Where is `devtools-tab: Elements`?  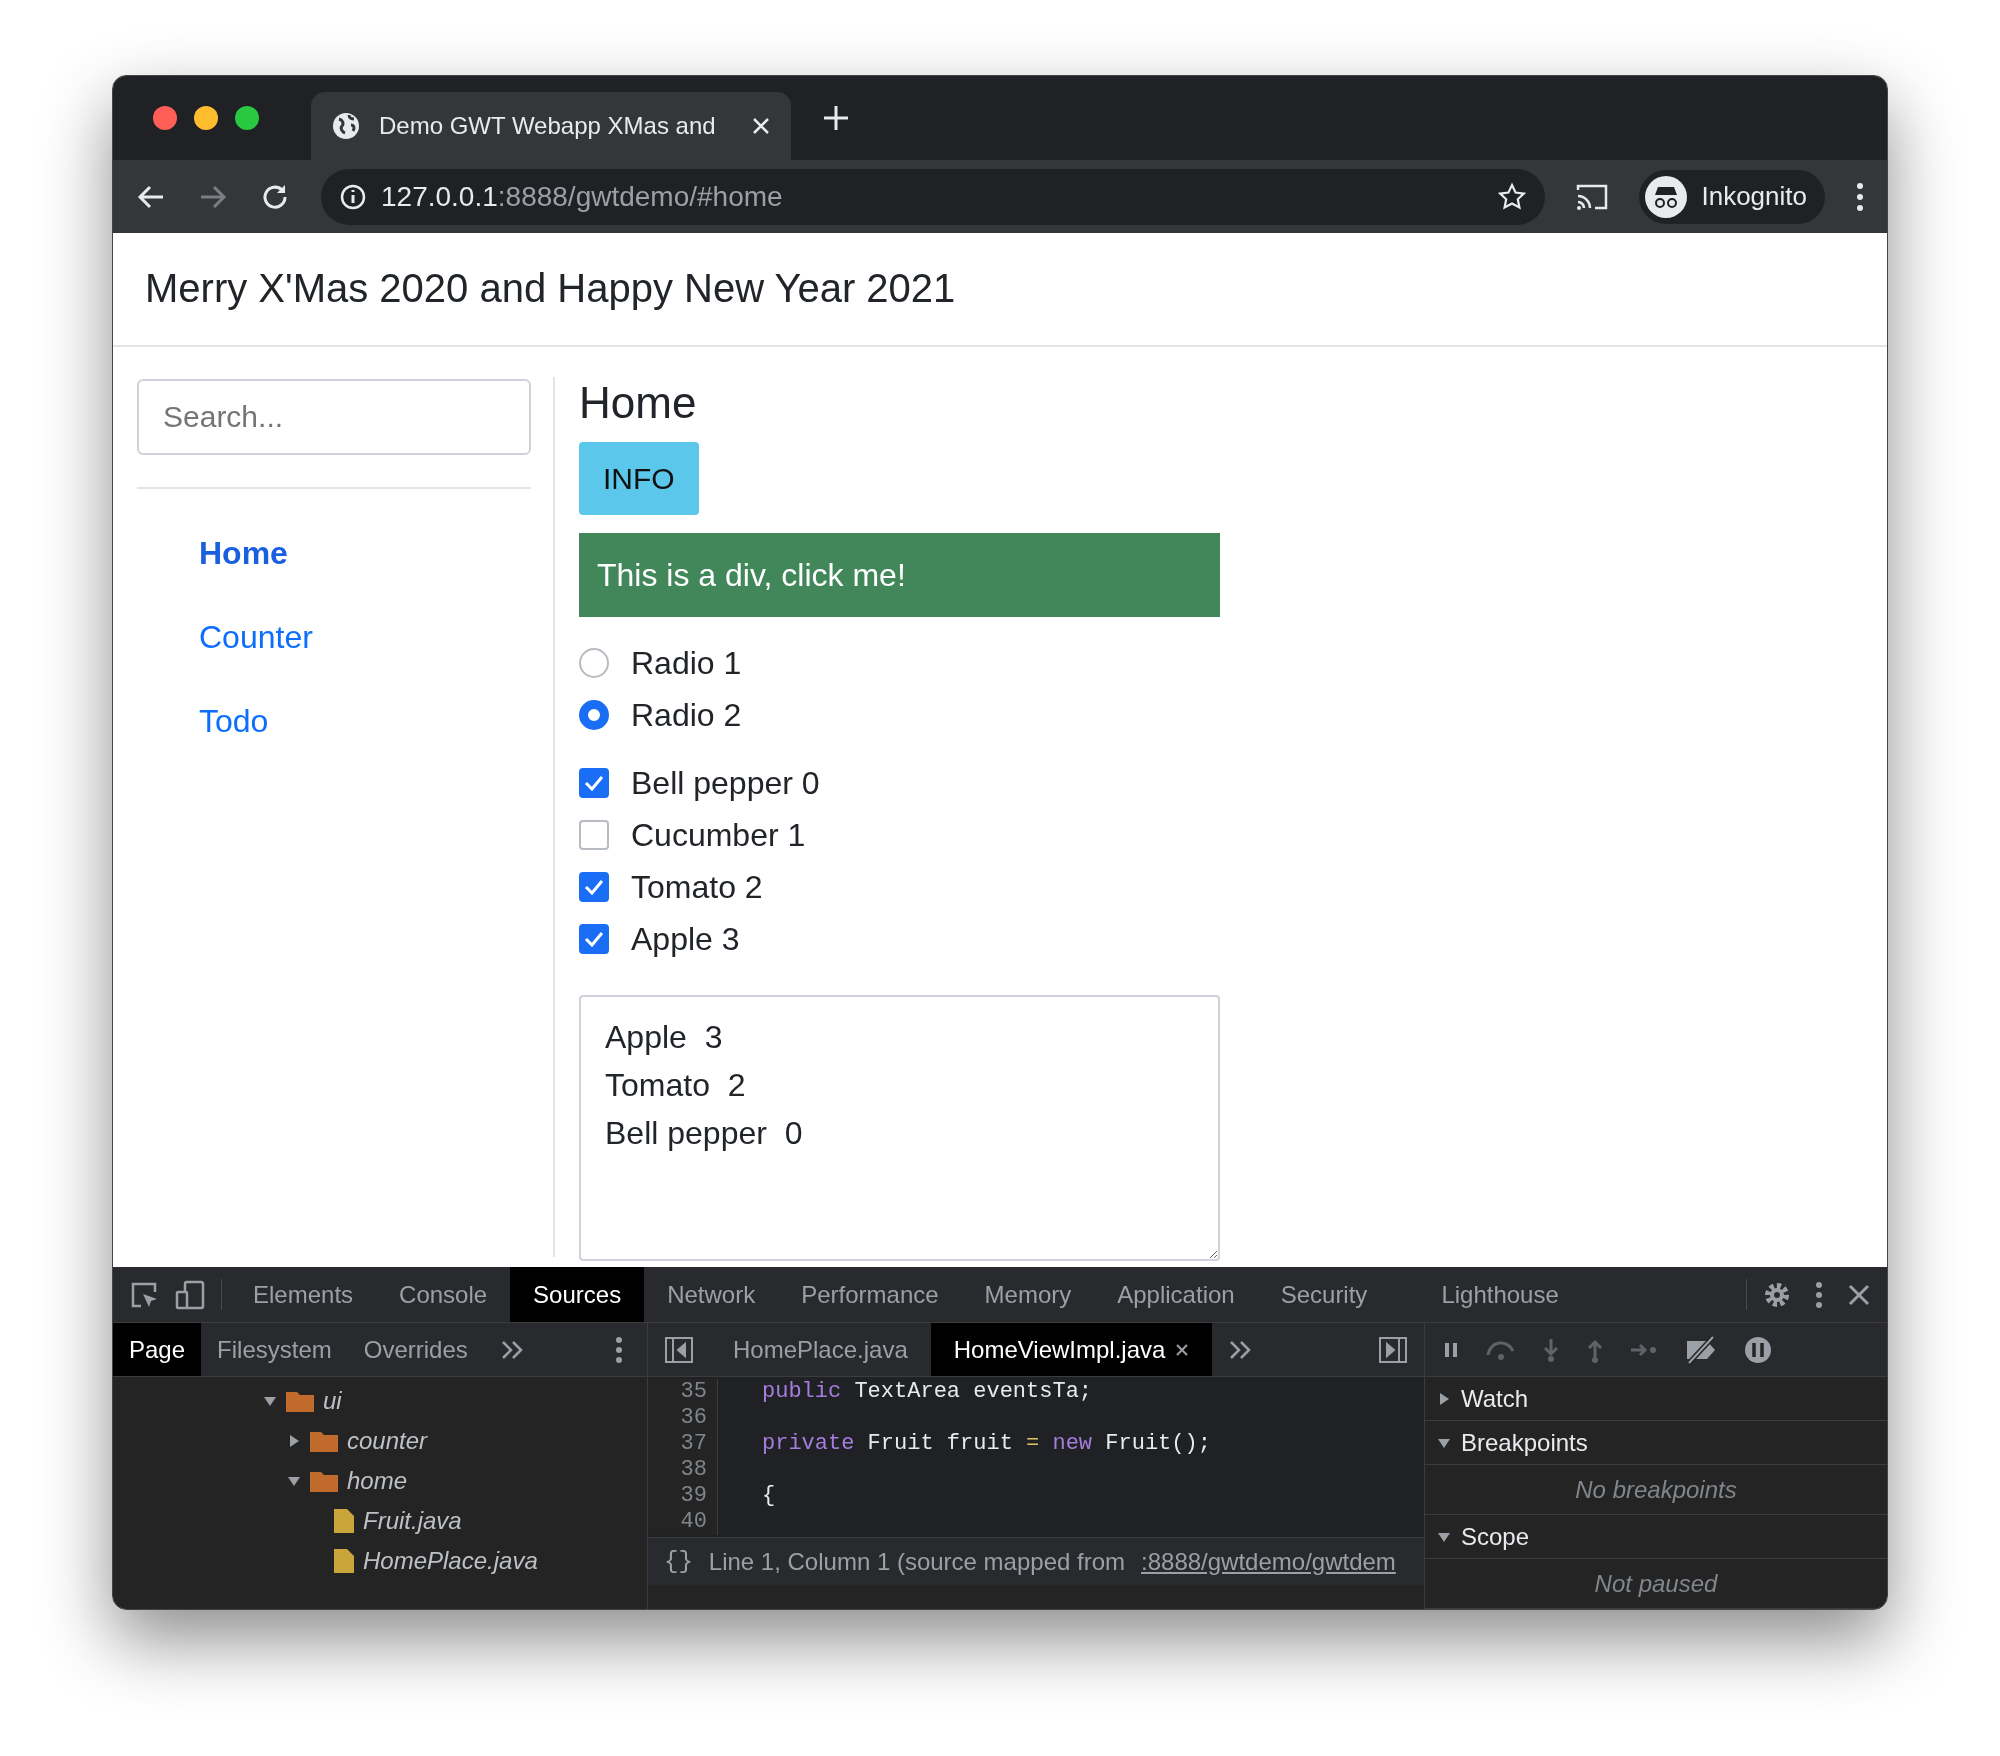
devtools-tab: Elements is located at coordinates (303, 1294).